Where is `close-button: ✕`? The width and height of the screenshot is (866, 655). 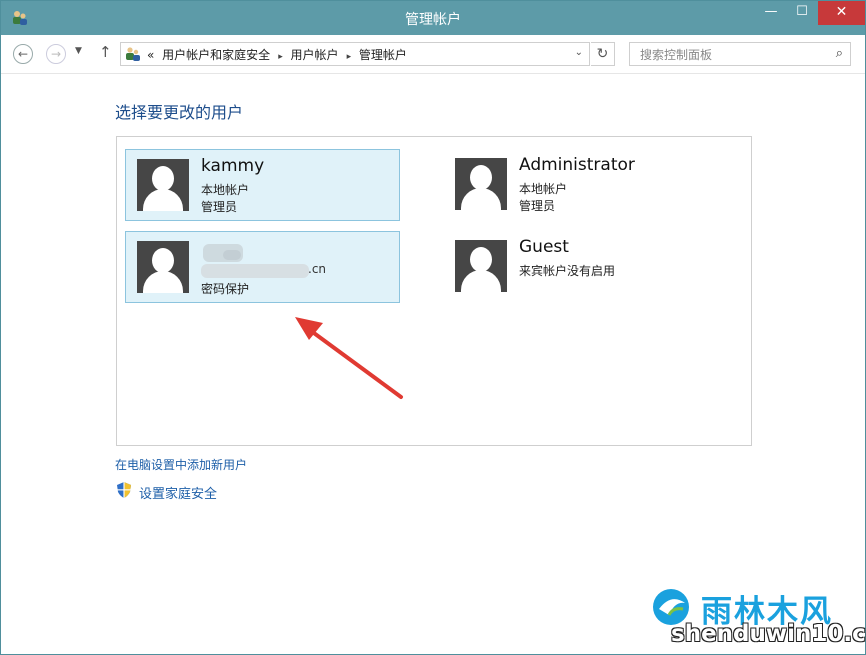
close-button: ✕ is located at coordinates (841, 13).